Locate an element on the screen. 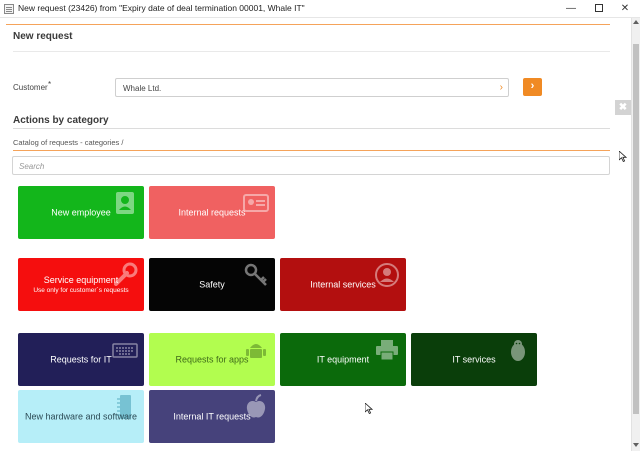 The width and height of the screenshot is (640, 451). vertical-scrollbar is located at coordinates (635, 234).